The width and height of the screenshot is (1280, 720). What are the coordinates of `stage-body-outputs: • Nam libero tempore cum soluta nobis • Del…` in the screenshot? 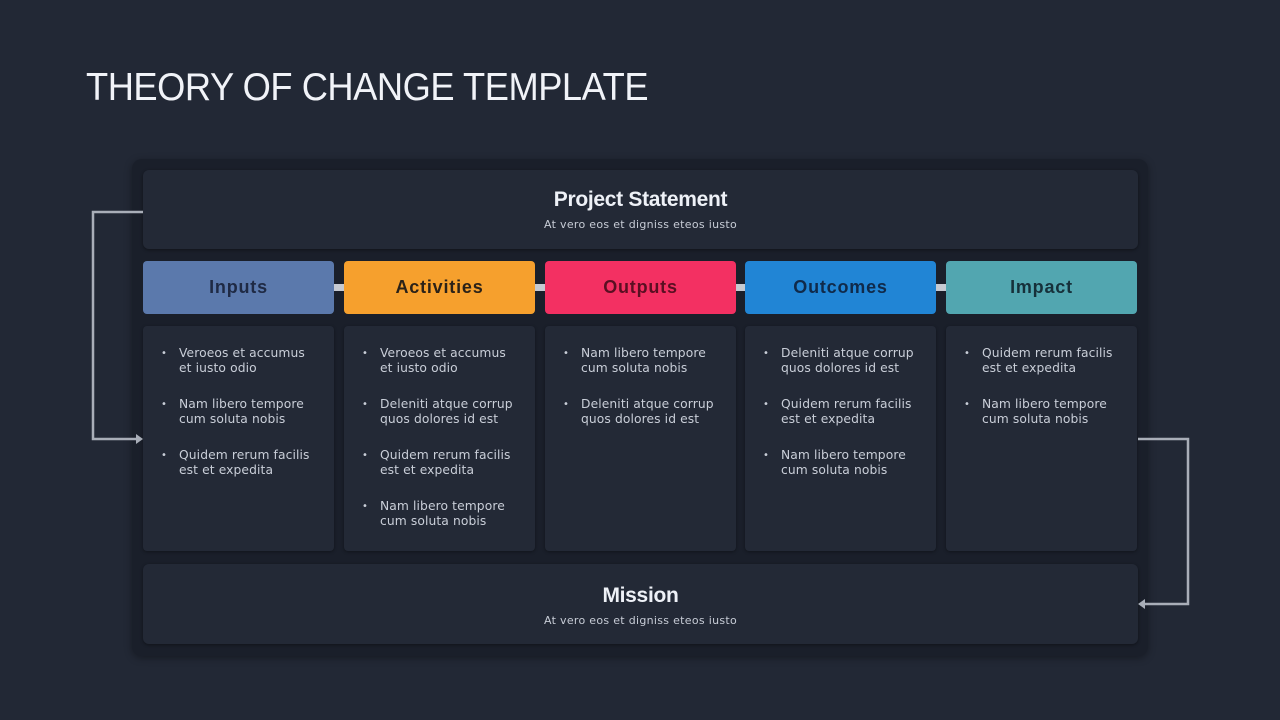 It's located at (640, 438).